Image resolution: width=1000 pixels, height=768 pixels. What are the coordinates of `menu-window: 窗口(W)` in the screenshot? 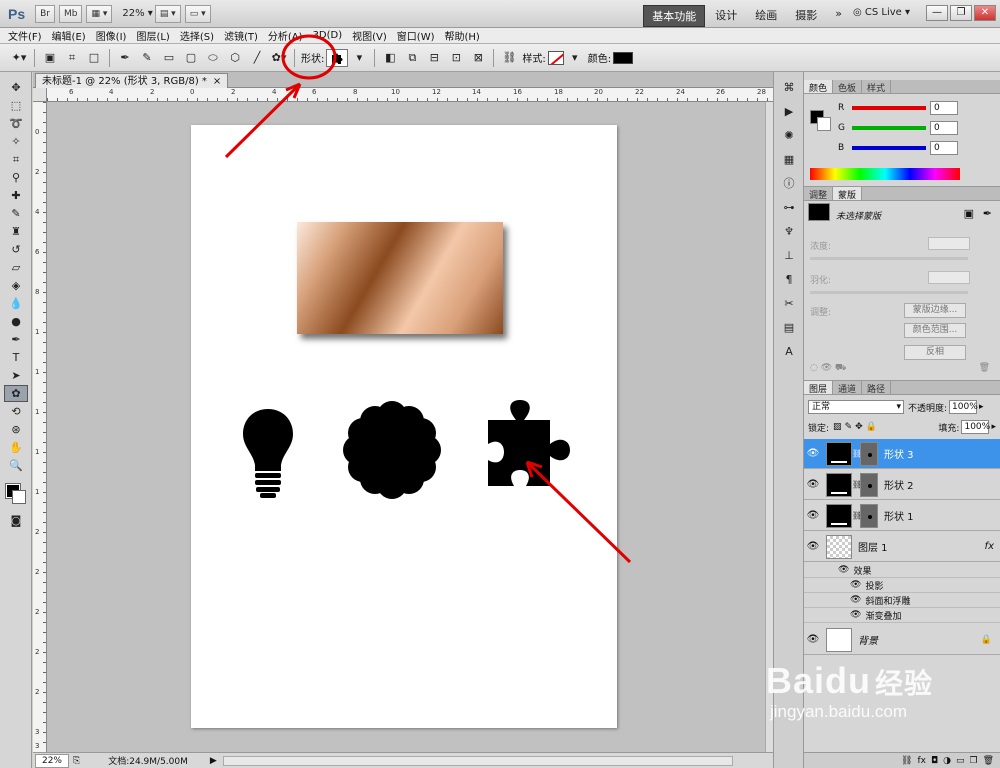 It's located at (420, 35).